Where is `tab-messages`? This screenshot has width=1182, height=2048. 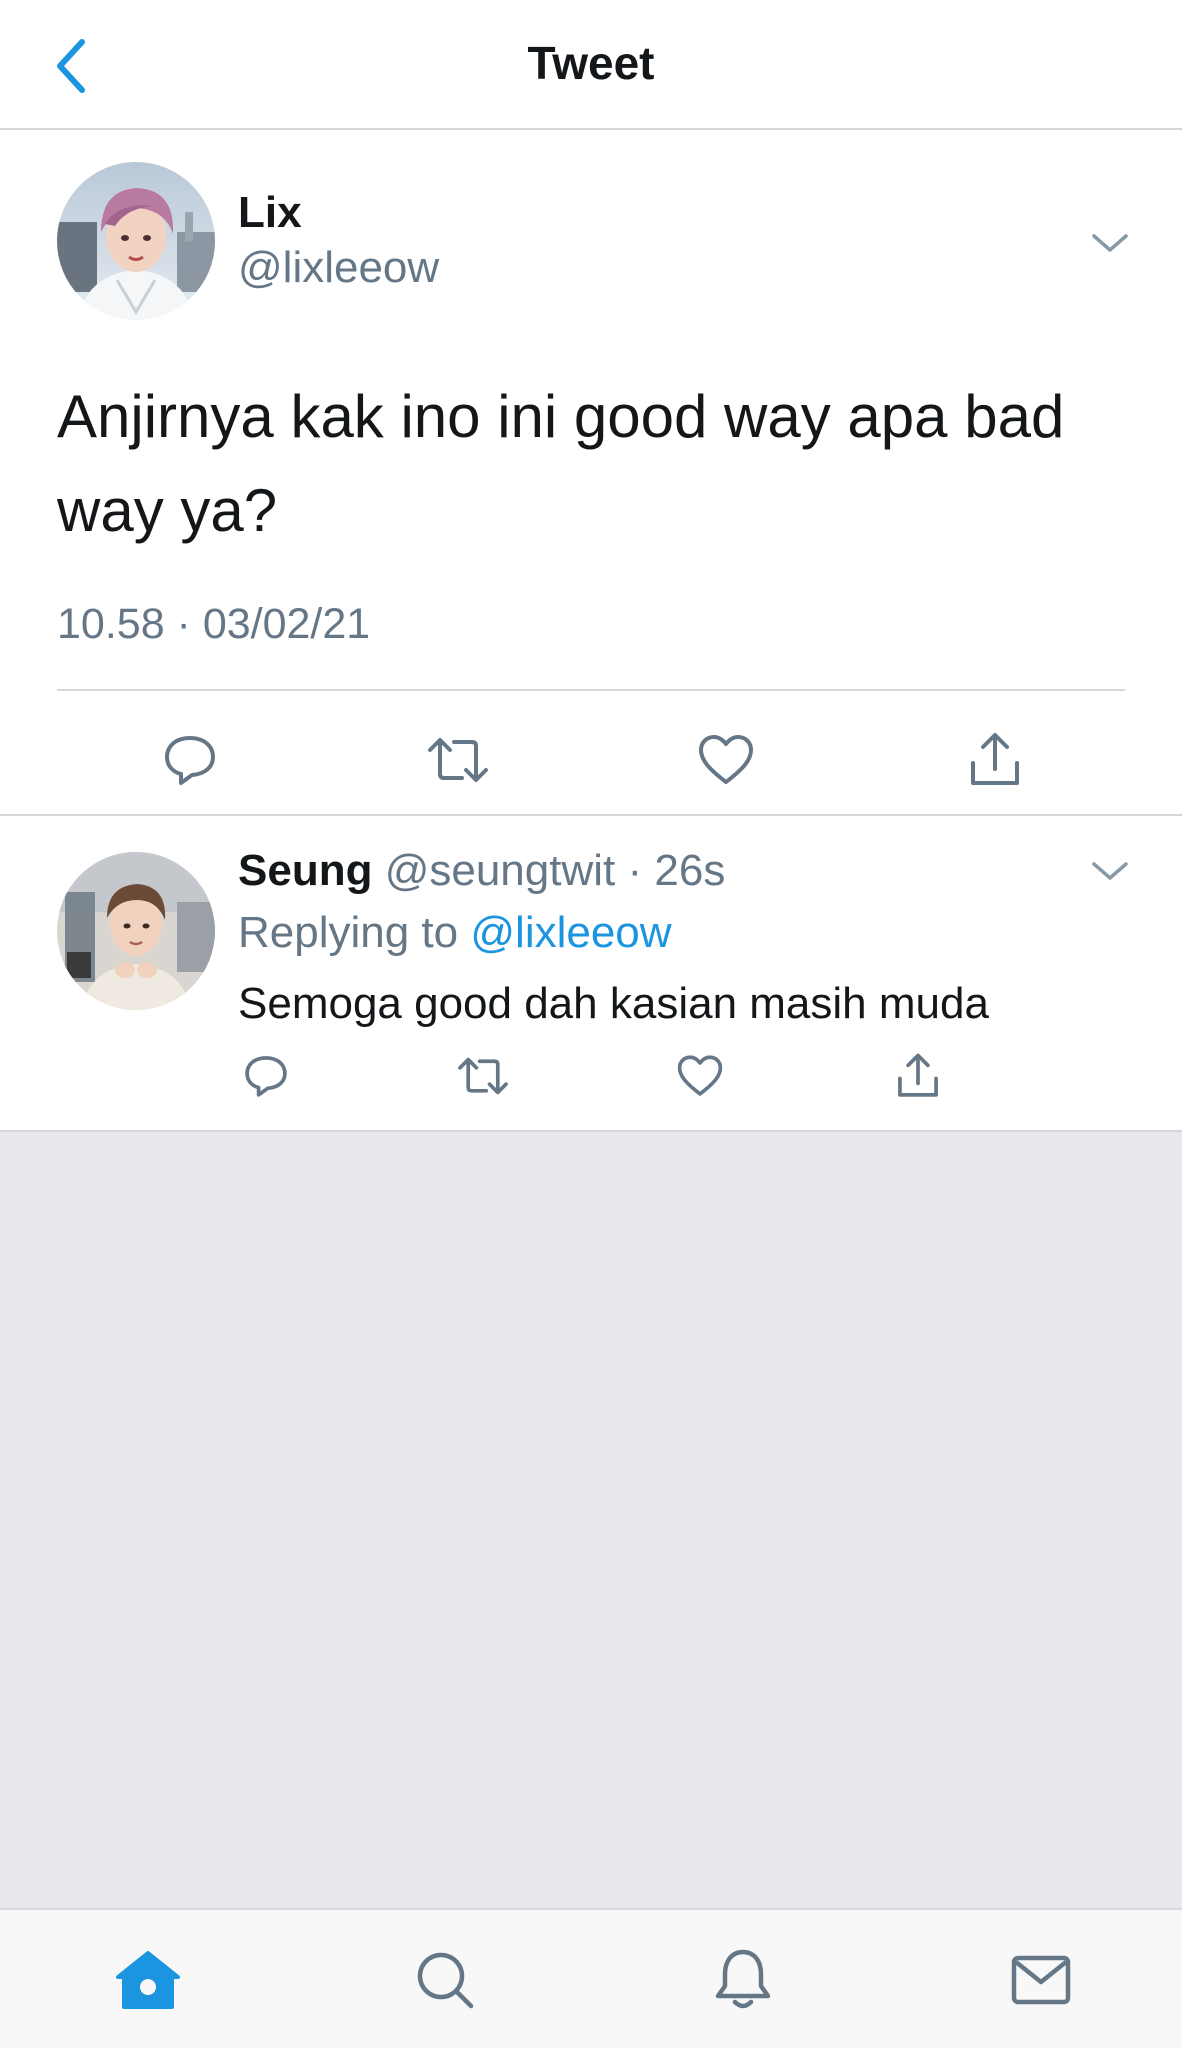
tab-messages is located at coordinates (1041, 1980).